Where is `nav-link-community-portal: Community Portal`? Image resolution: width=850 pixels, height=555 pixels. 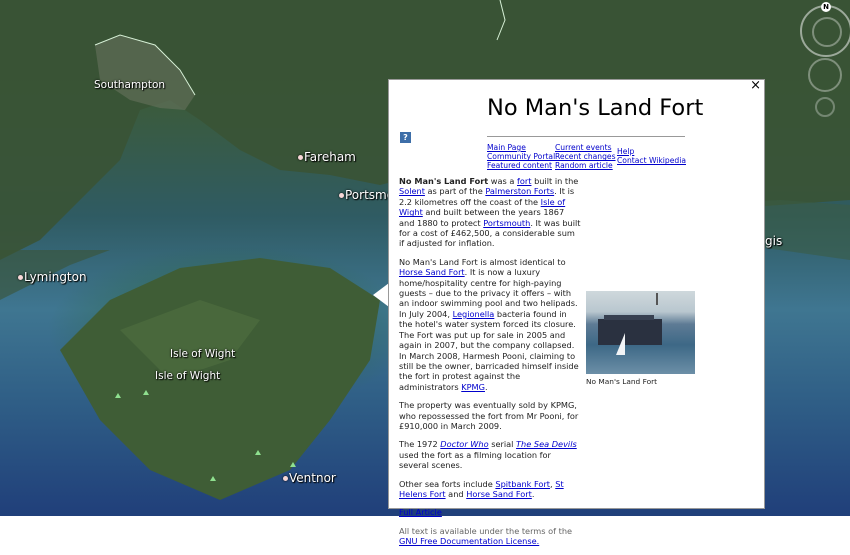
nav-link-community-portal: Community Portal is located at coordinates (521, 156).